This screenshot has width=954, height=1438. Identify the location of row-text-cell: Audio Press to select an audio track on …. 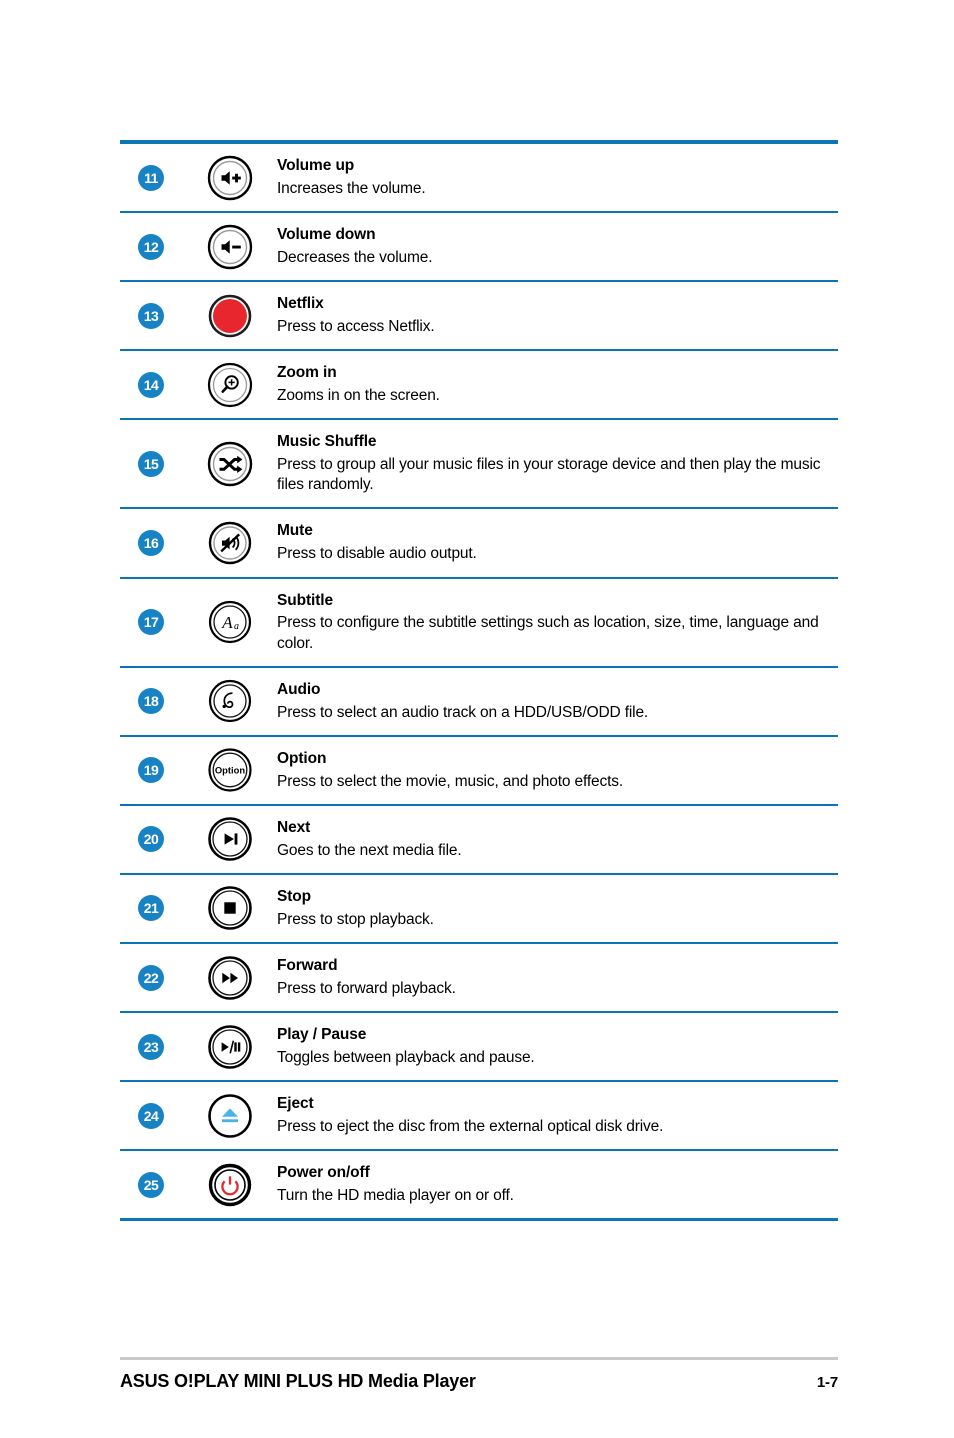
(557, 701).